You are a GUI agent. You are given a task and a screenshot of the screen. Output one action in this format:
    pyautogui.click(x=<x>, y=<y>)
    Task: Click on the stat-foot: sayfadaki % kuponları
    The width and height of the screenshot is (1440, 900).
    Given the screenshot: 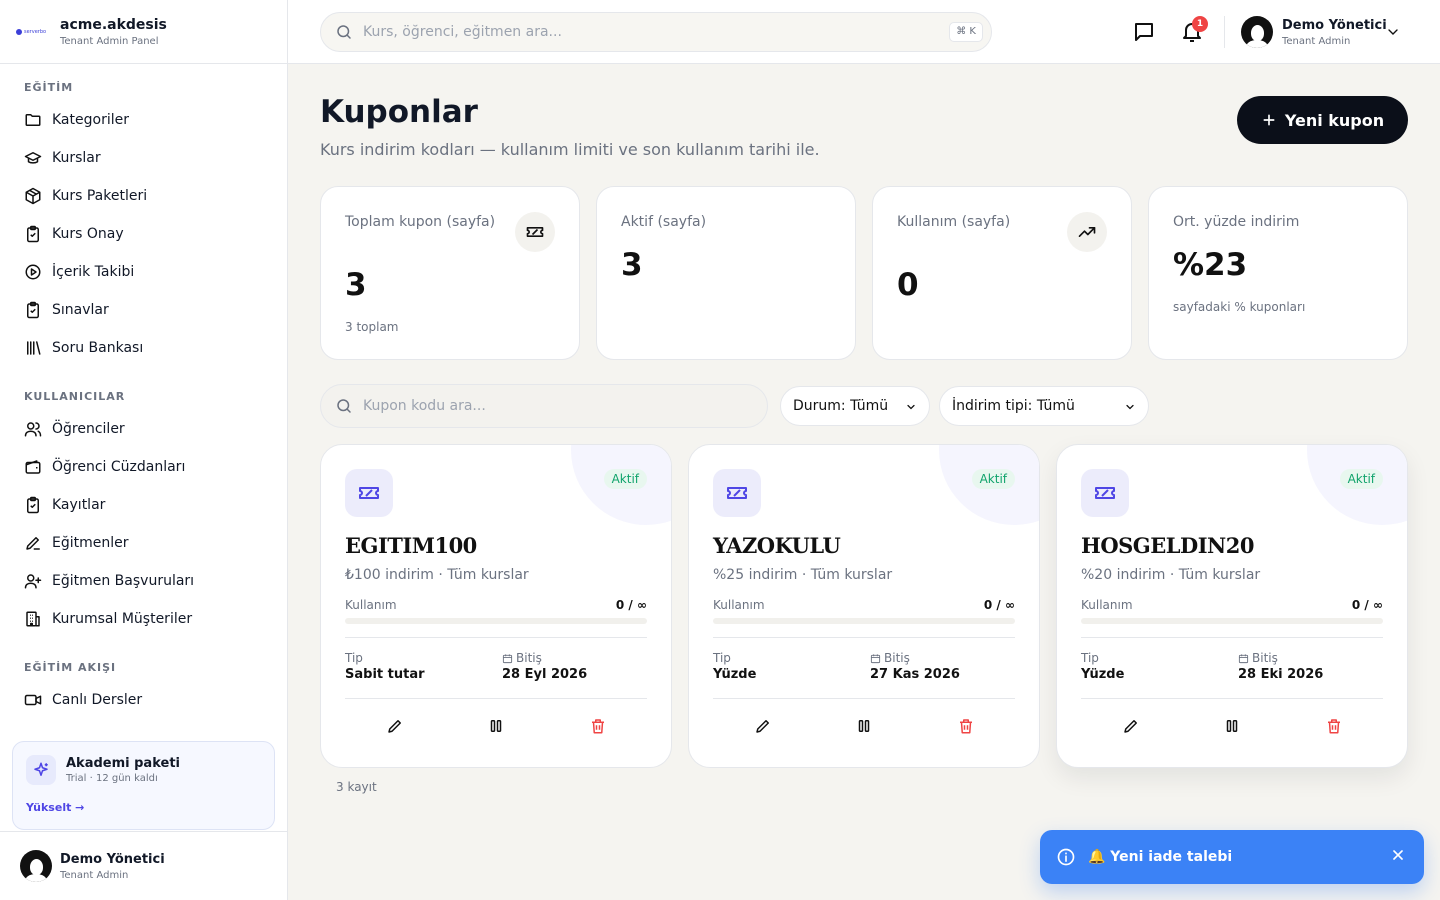 What is the action you would take?
    pyautogui.click(x=1239, y=307)
    